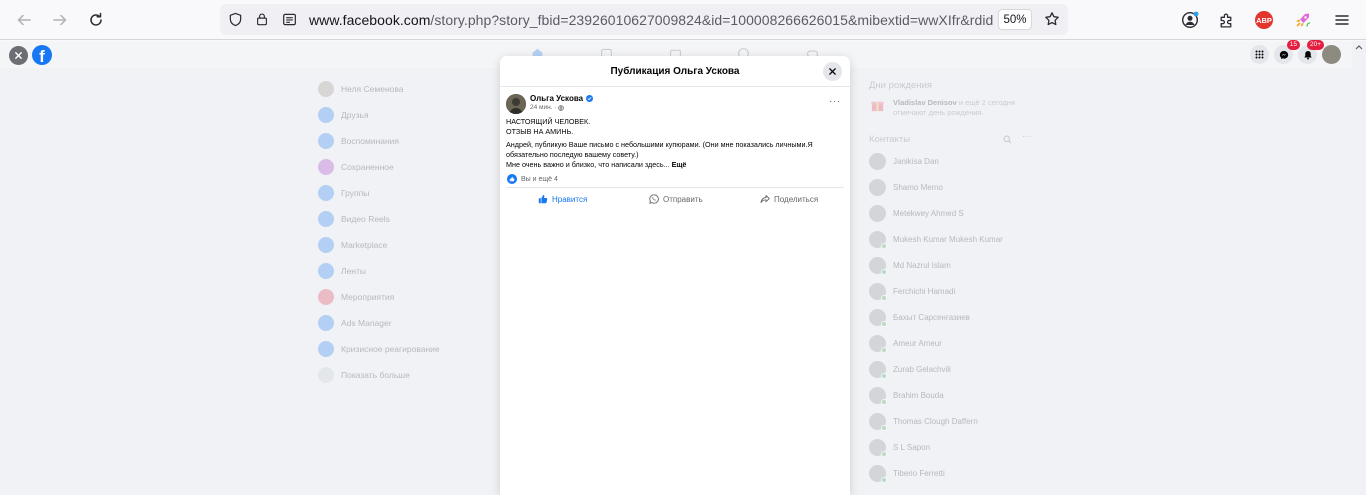  Describe the element at coordinates (289, 19) in the screenshot. I see `reader-view-icon` at that location.